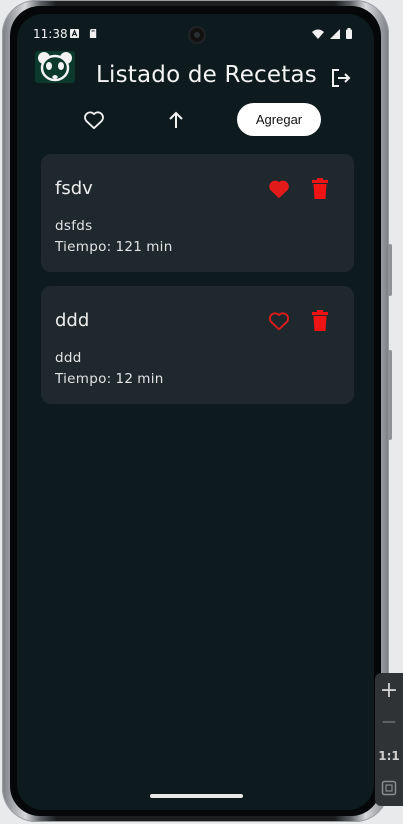  I want to click on logout-icon, so click(341, 78).